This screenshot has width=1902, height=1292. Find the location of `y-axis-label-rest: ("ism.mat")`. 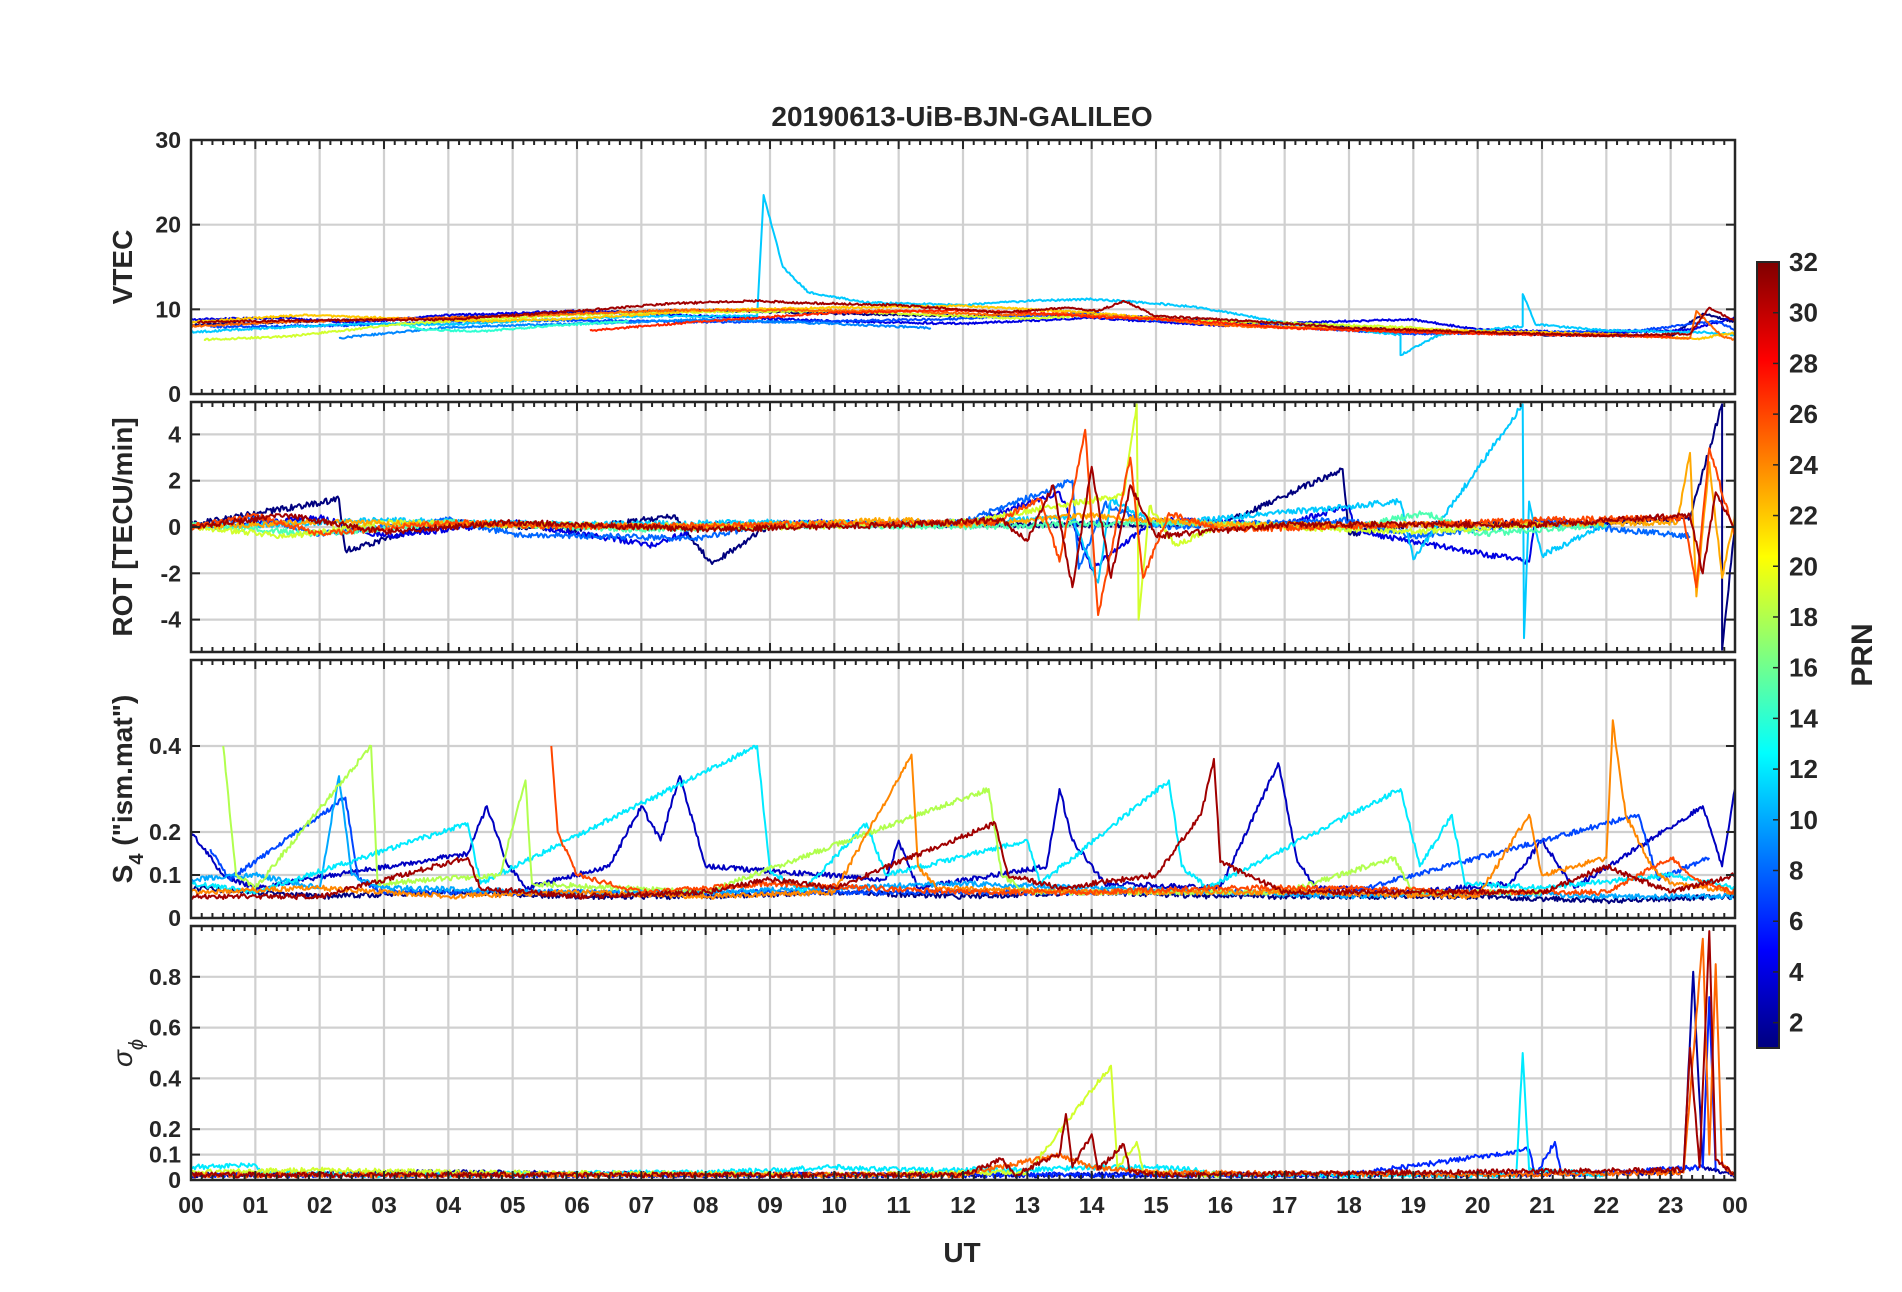

y-axis-label-rest: ("ism.mat") is located at coordinates (122, 774).